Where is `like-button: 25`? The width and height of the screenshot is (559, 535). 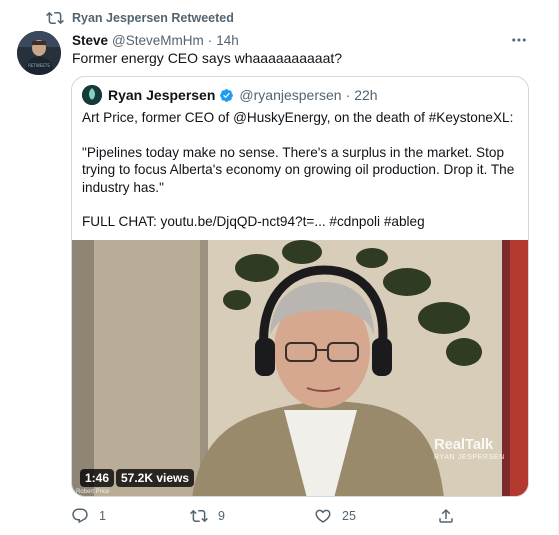 like-button: 25 is located at coordinates (335, 516).